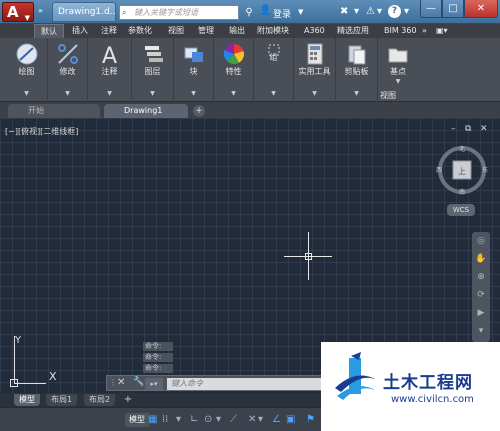 The image size is (500, 431). I want to click on new-tab-button: +, so click(199, 111).